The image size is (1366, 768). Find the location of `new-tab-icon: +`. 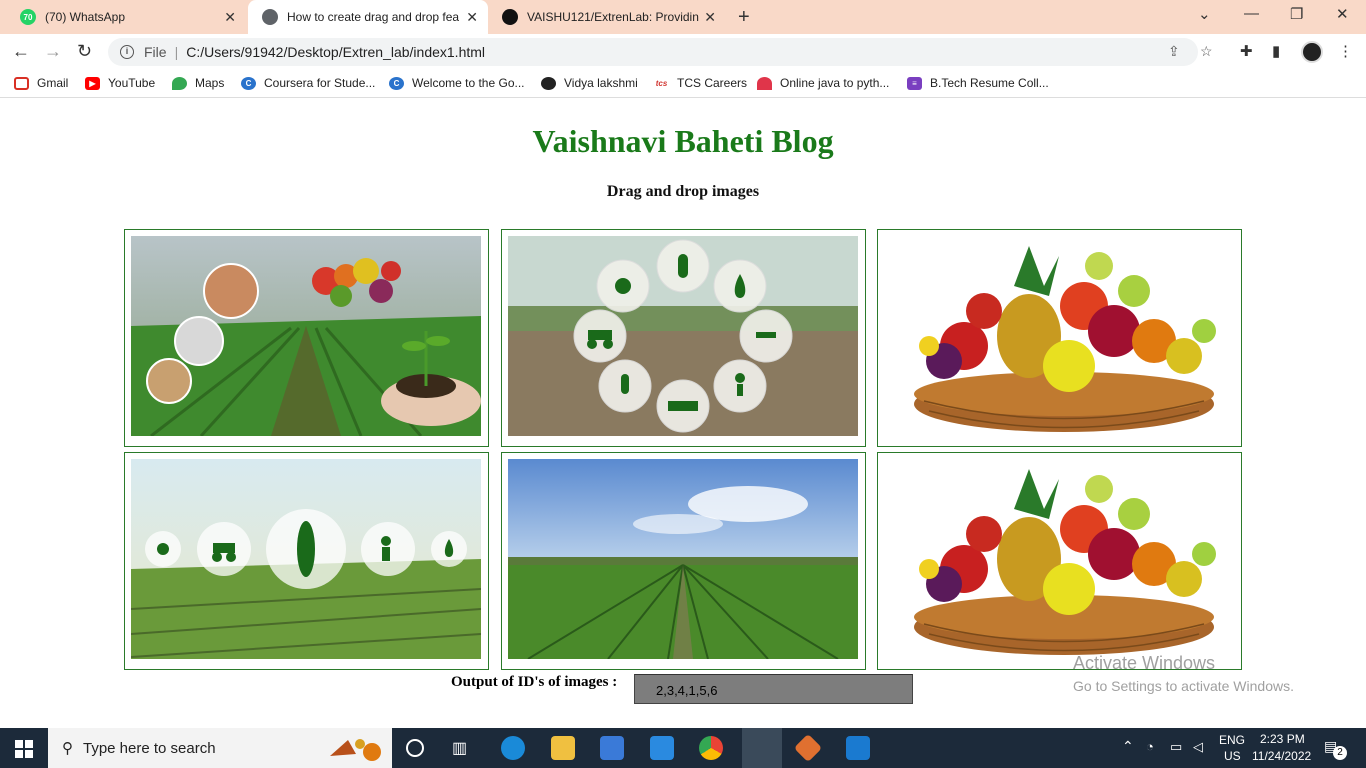

new-tab-icon: + is located at coordinates (744, 17).